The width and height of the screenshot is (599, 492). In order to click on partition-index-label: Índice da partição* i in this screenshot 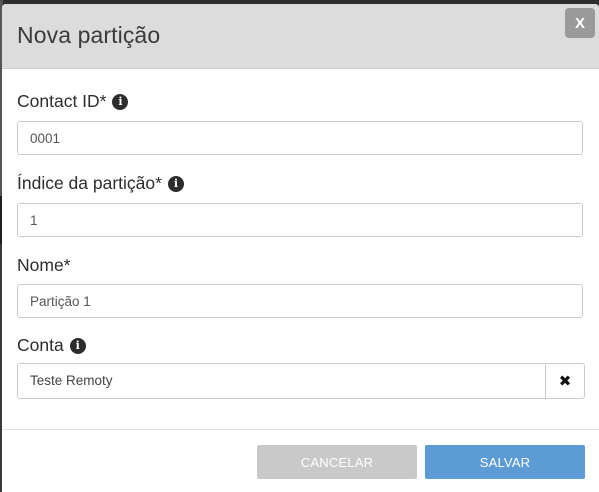, I will do `click(100, 183)`.